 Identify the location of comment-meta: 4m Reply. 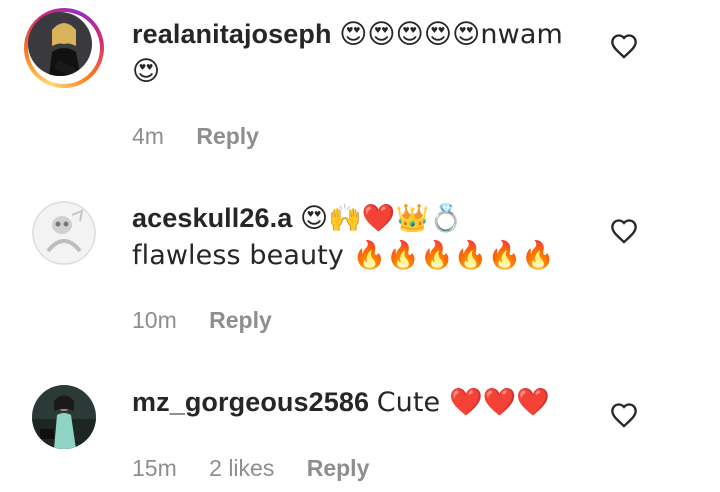
(208, 136).